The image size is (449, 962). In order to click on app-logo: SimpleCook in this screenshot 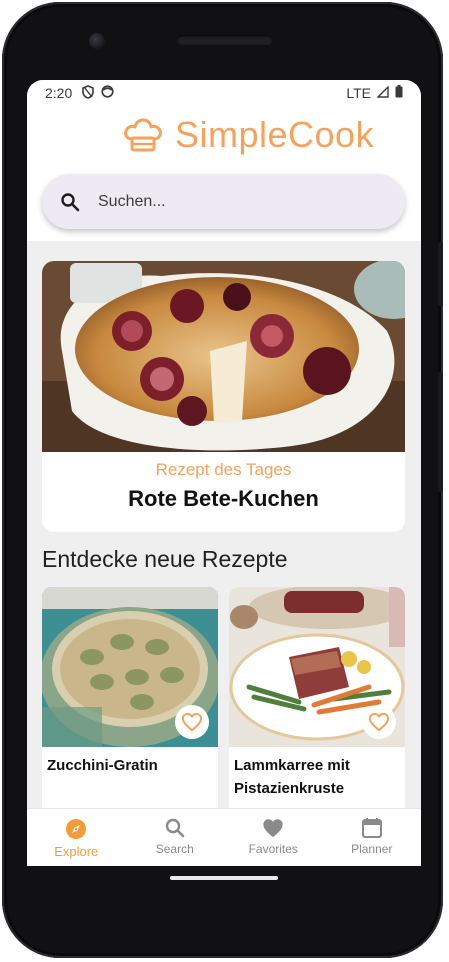, I will do `click(248, 135)`.